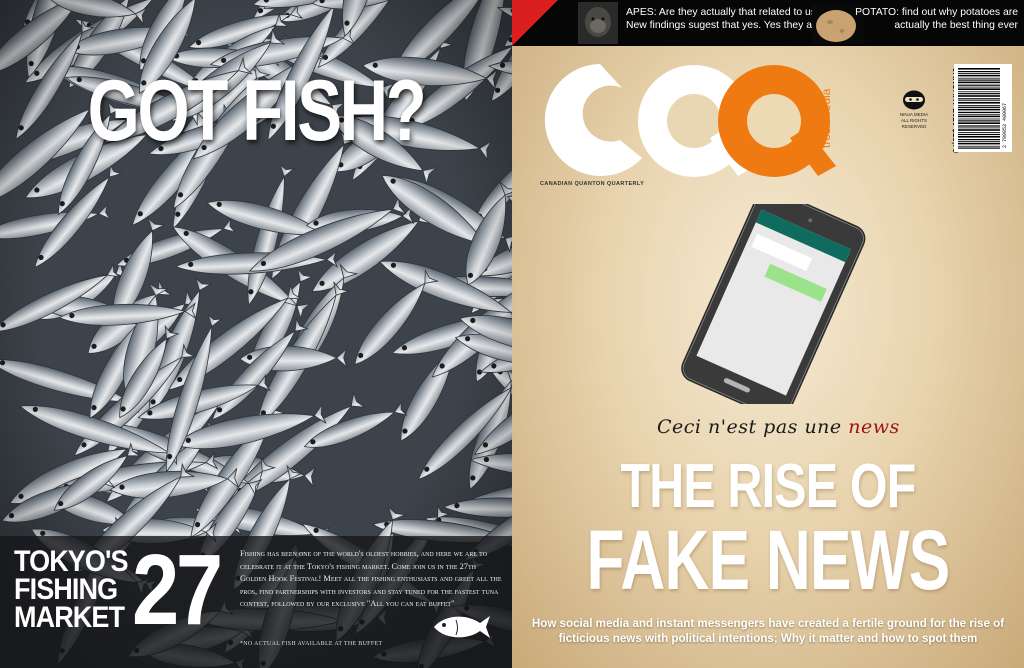  I want to click on svg-text: trost media, so click(826, 118).